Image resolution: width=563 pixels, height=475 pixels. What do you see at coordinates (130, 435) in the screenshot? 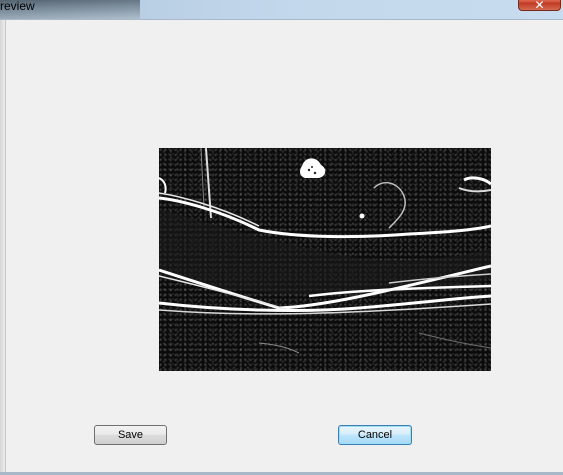
I see `save-button: Save` at bounding box center [130, 435].